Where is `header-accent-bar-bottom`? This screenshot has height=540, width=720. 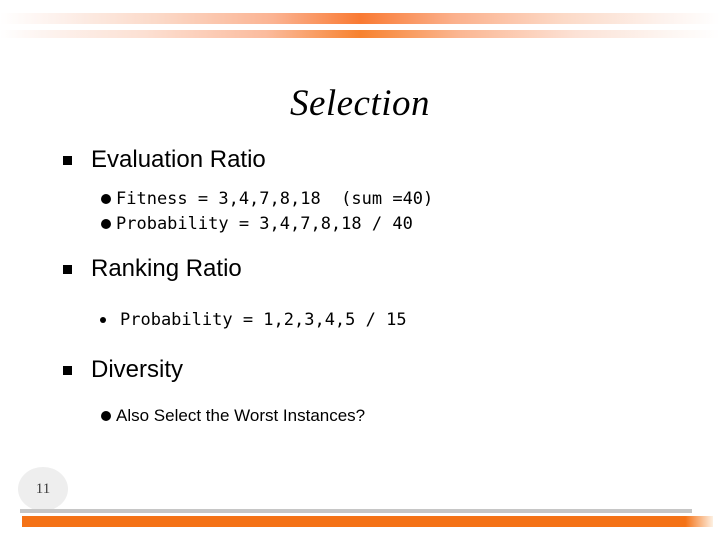
header-accent-bar-bottom is located at coordinates (360, 34).